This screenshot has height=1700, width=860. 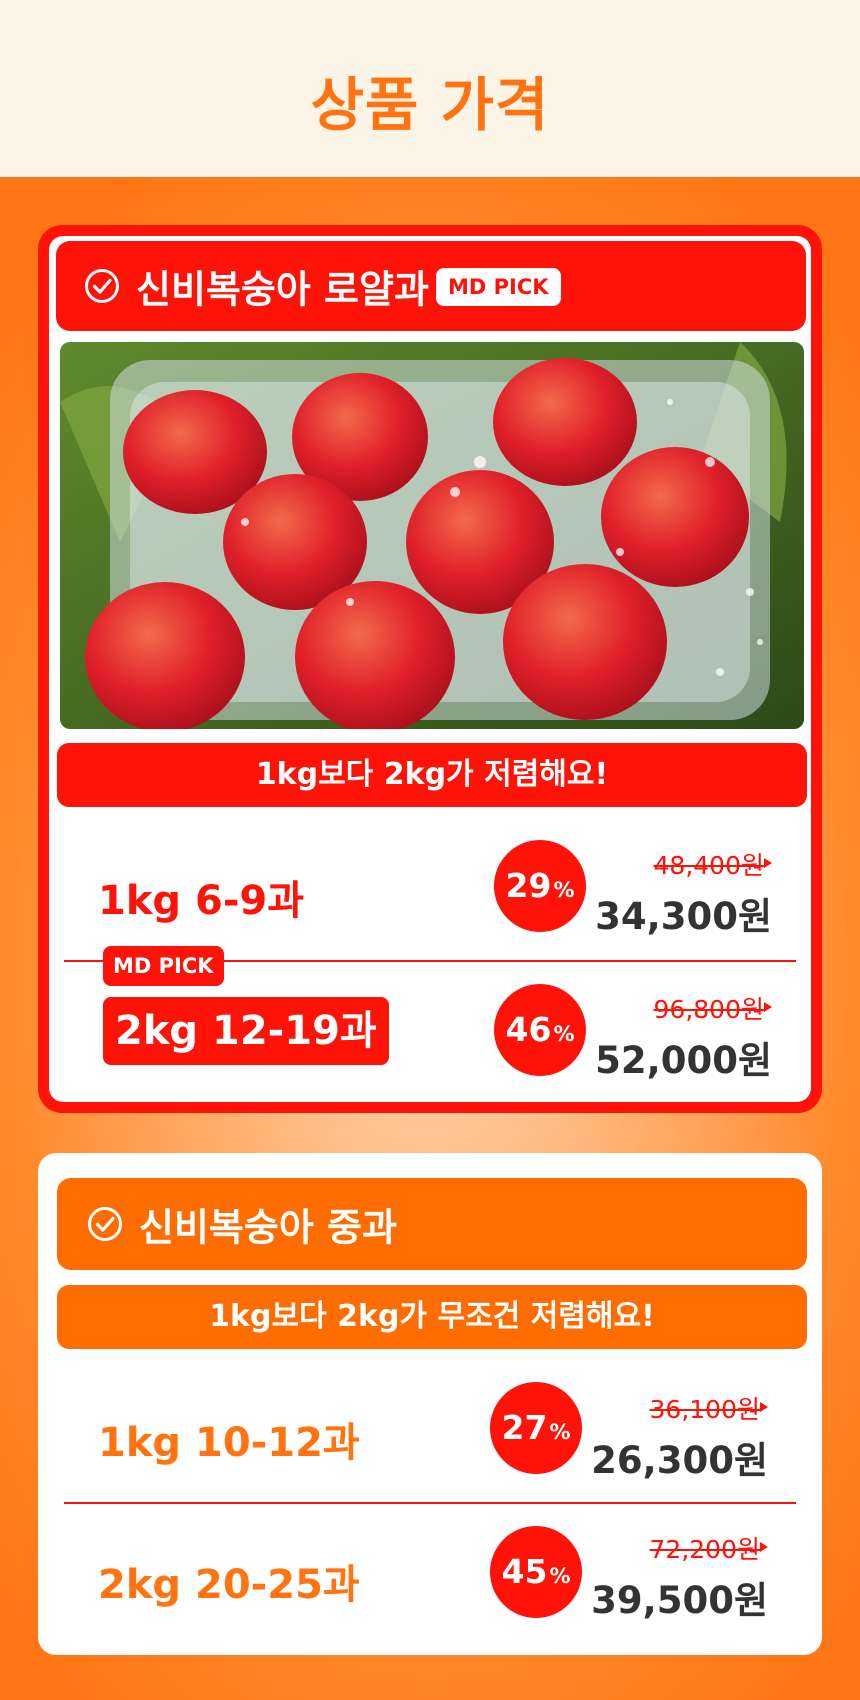 I want to click on option-divider, so click(x=430, y=1503).